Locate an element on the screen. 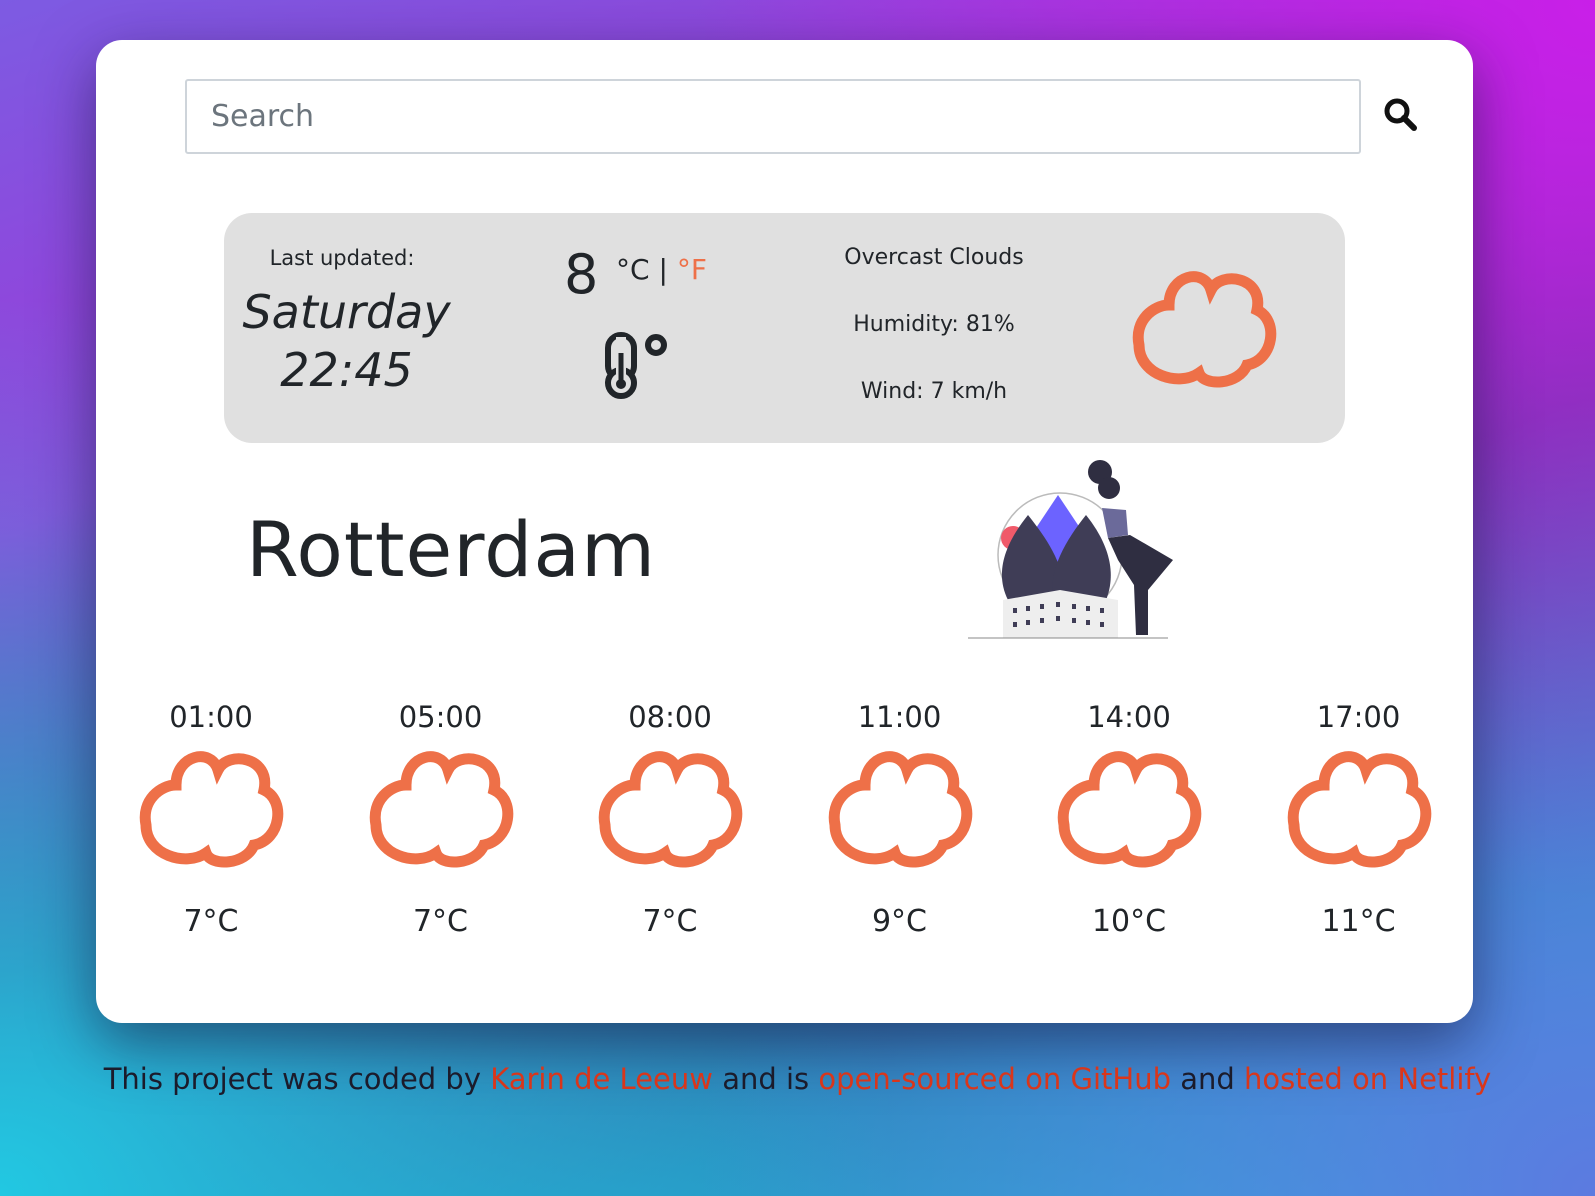 The image size is (1595, 1196). forecast-item: 08:00 7°C is located at coordinates (670, 819).